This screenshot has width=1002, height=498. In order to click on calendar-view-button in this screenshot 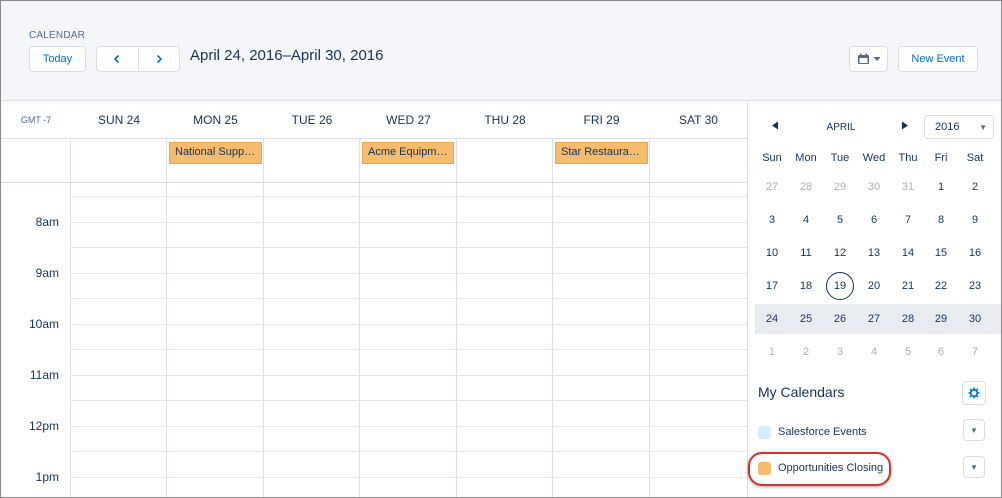, I will do `click(868, 59)`.